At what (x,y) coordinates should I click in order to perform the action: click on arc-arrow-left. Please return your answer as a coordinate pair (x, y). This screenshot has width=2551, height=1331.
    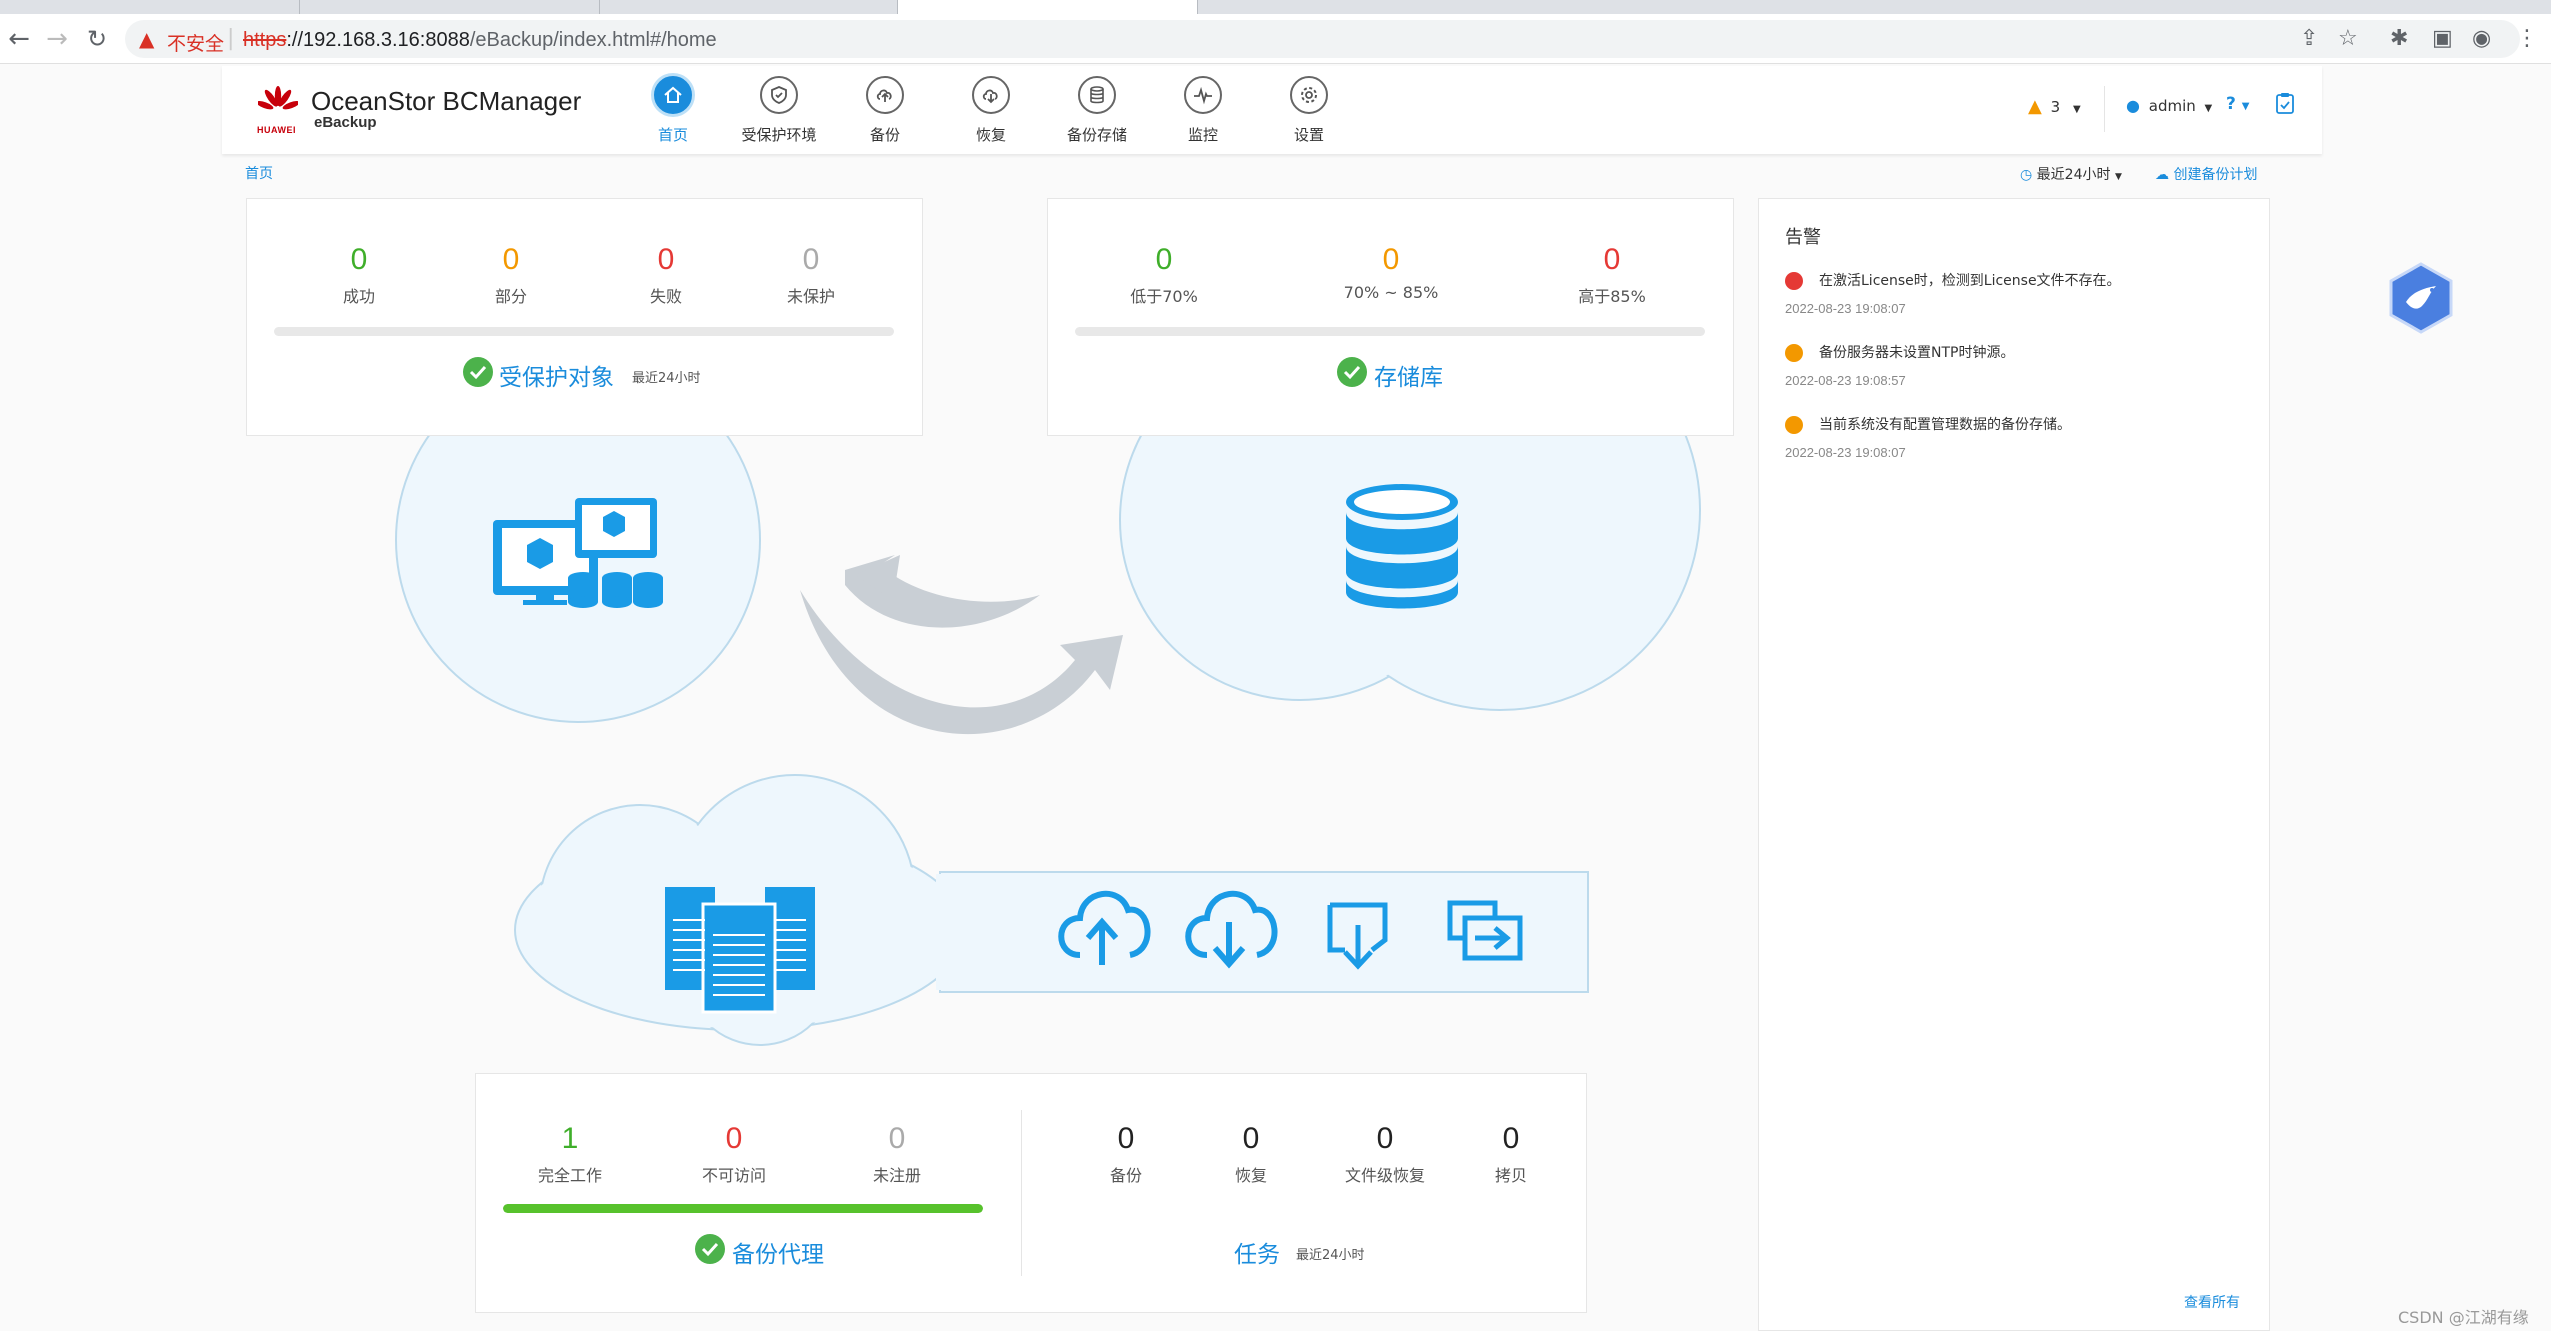
    Looking at the image, I should click on (942, 591).